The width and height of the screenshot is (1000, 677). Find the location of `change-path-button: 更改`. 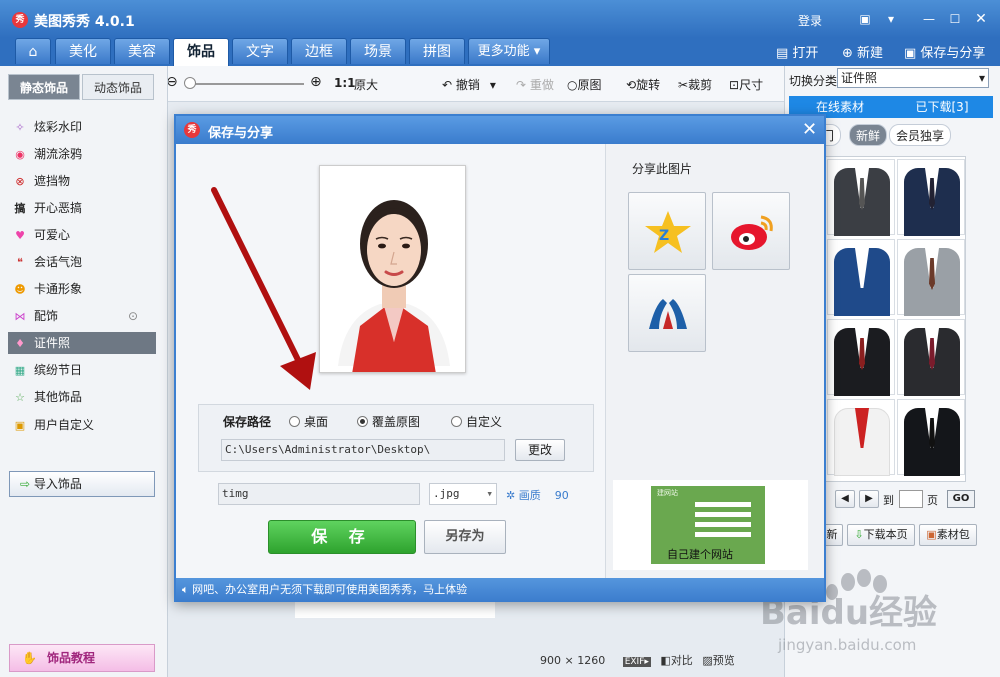

change-path-button: 更改 is located at coordinates (540, 450).